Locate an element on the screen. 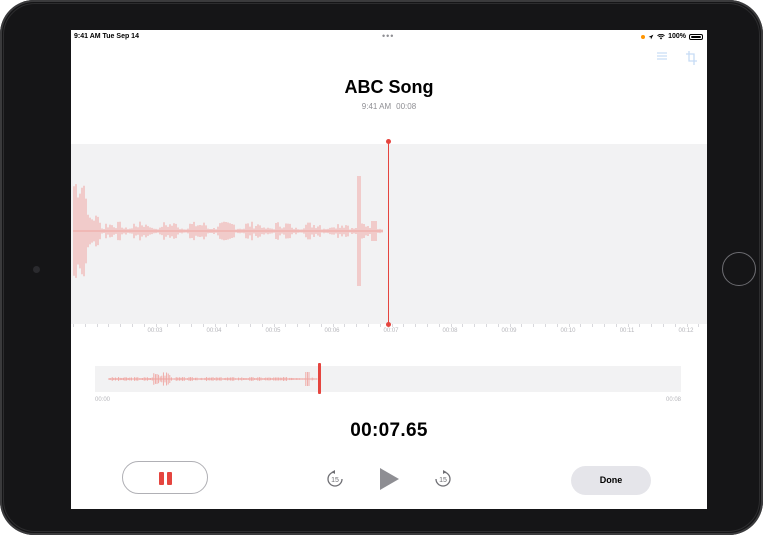  options-icon is located at coordinates (662, 56).